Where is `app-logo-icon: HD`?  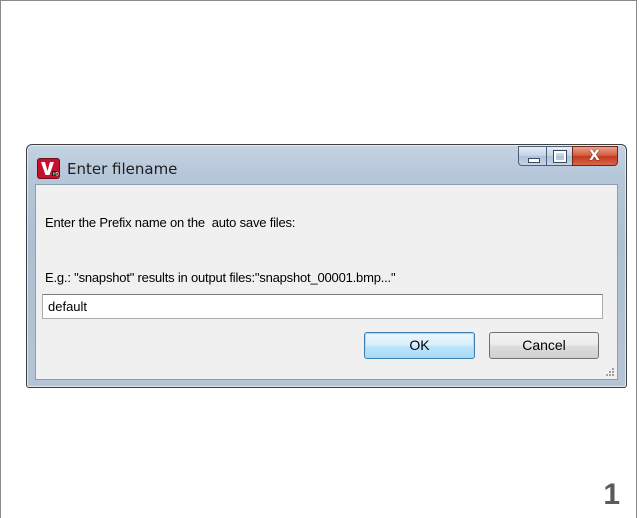 app-logo-icon: HD is located at coordinates (48, 168).